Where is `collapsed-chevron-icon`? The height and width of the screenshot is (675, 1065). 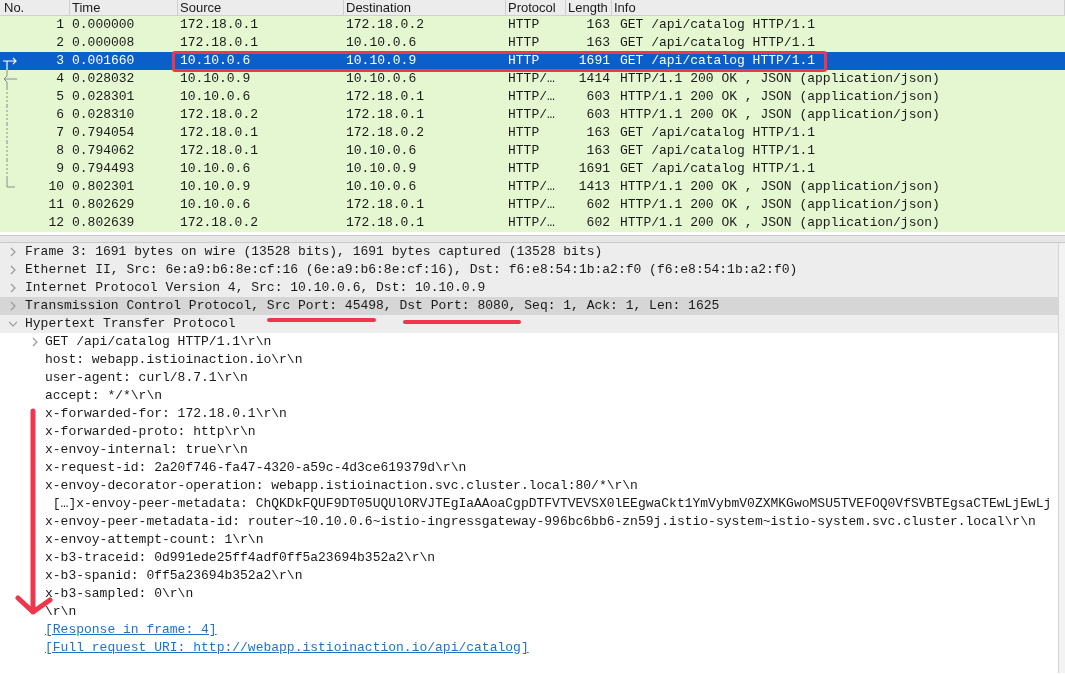 collapsed-chevron-icon is located at coordinates (35, 342).